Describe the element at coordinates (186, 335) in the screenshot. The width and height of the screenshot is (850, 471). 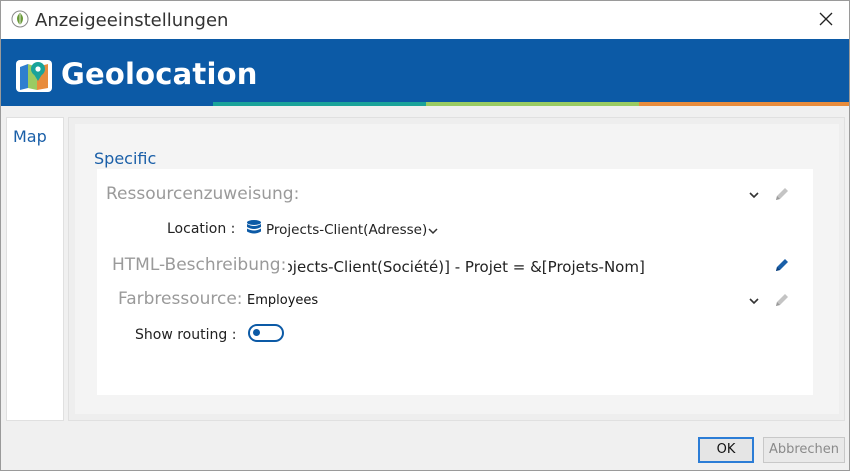
I see `show-routing-label: Show routing :` at that location.